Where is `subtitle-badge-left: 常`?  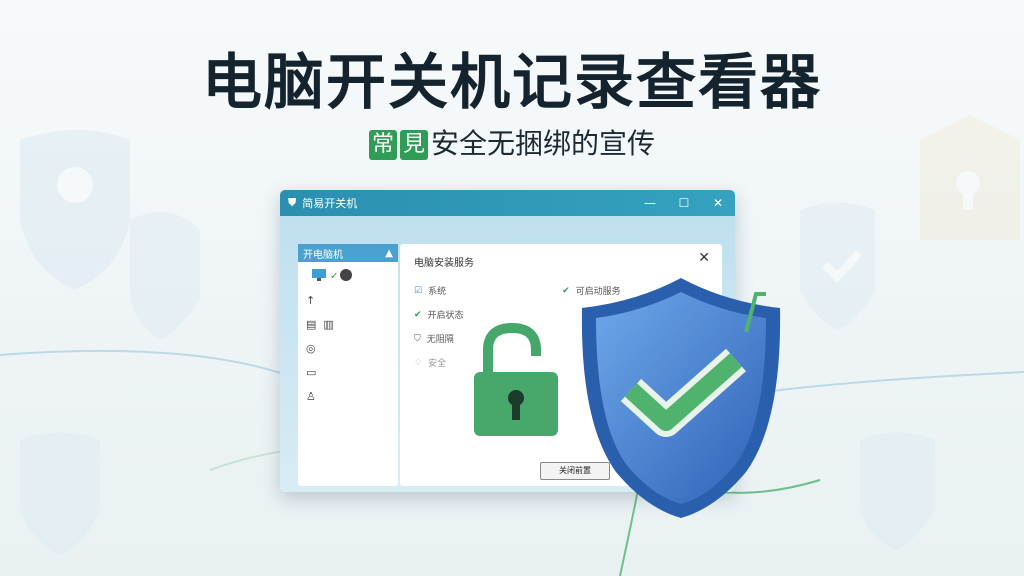 subtitle-badge-left: 常 is located at coordinates (382, 145).